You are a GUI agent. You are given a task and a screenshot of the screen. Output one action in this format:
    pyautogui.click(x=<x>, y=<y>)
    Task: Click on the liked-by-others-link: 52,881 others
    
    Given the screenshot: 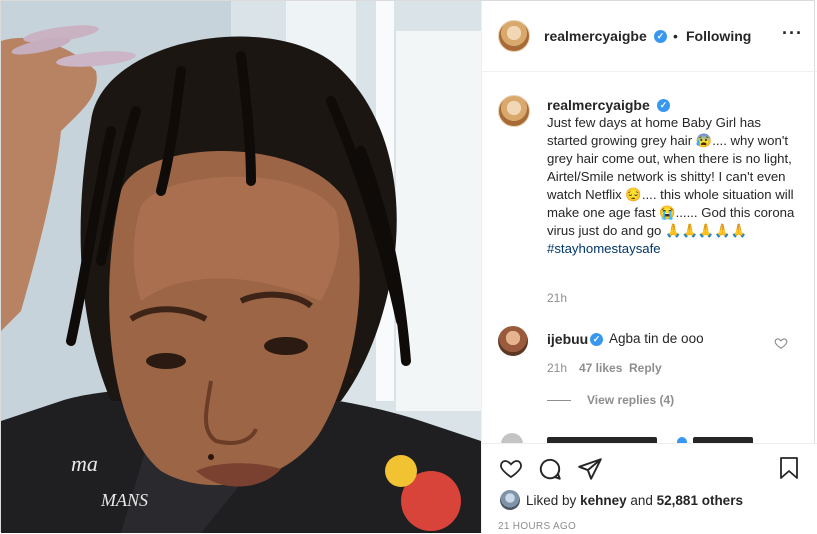 What is the action you would take?
    pyautogui.click(x=700, y=500)
    